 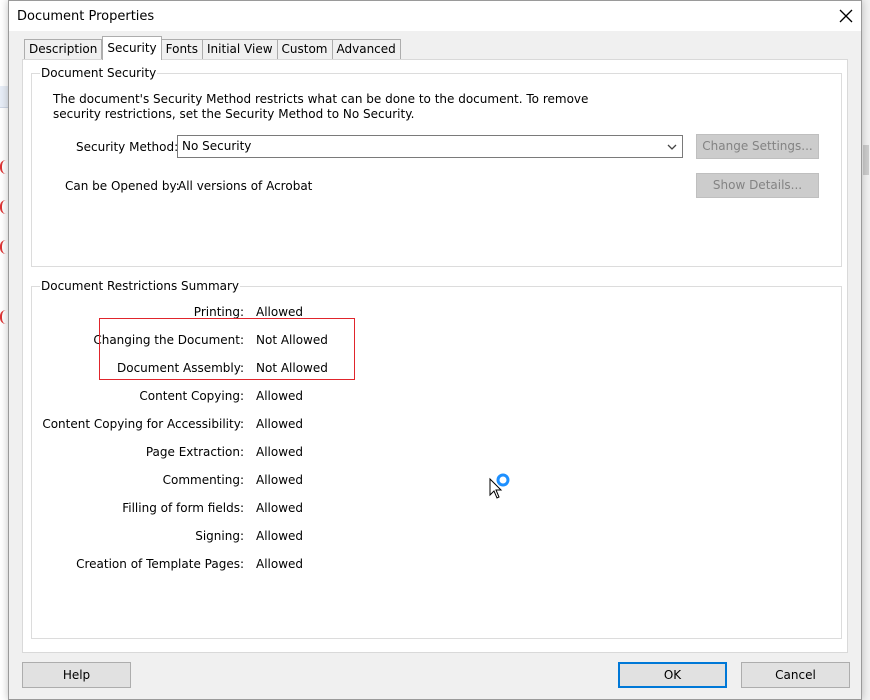 What do you see at coordinates (122, 186) in the screenshot?
I see `opened-by-label: Can be Opened by:` at bounding box center [122, 186].